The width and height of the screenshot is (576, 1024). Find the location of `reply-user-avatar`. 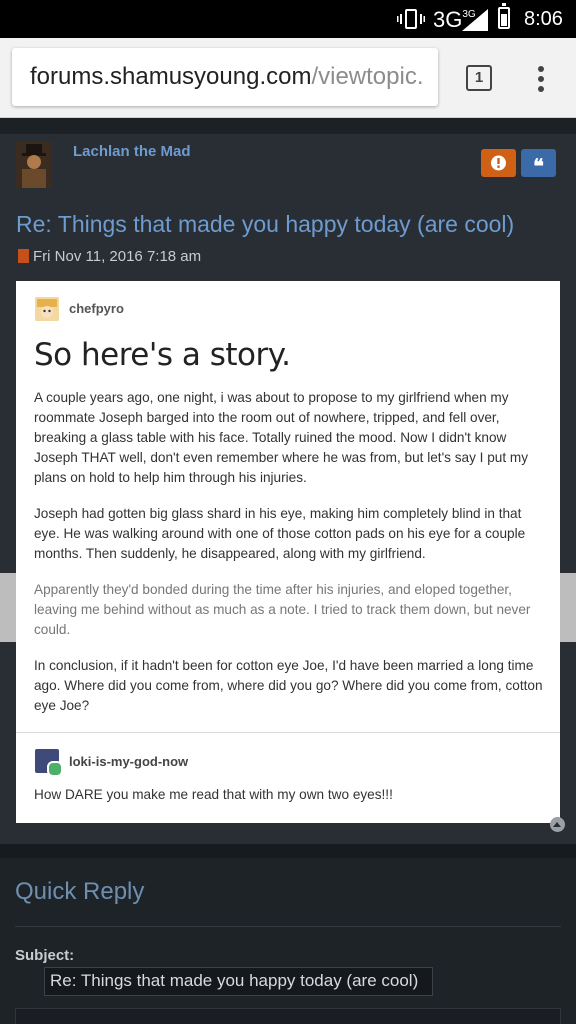

reply-user-avatar is located at coordinates (49, 763).